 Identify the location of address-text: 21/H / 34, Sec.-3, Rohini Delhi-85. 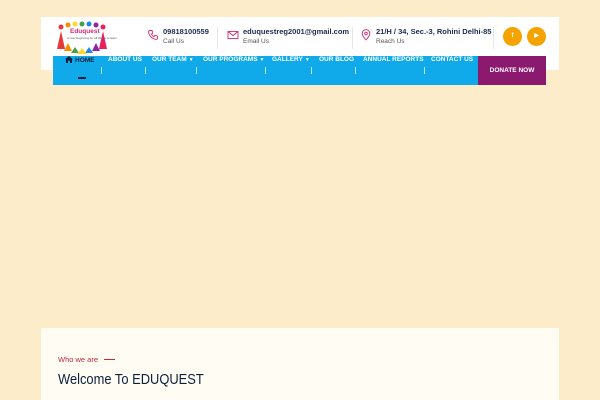
(434, 31).